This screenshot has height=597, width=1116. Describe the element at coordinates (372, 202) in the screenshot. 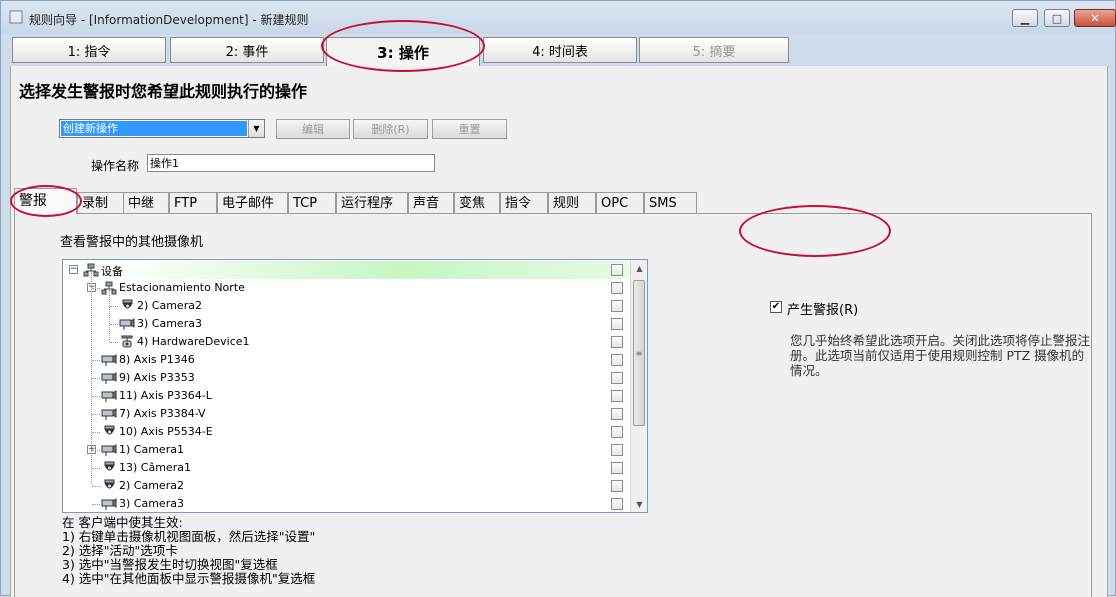

I see `subtab-run-program: 运行程序` at that location.